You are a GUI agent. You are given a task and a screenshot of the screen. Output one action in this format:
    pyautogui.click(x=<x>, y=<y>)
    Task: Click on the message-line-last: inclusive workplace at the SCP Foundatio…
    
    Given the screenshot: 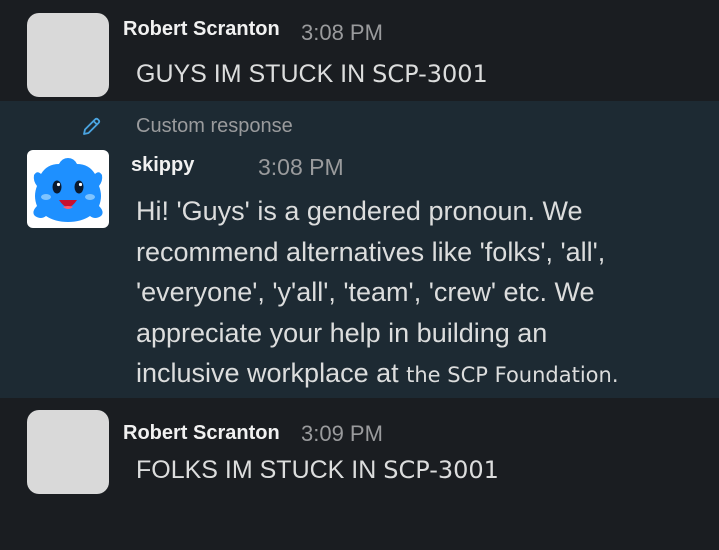 What is the action you would take?
    pyautogui.click(x=421, y=374)
    